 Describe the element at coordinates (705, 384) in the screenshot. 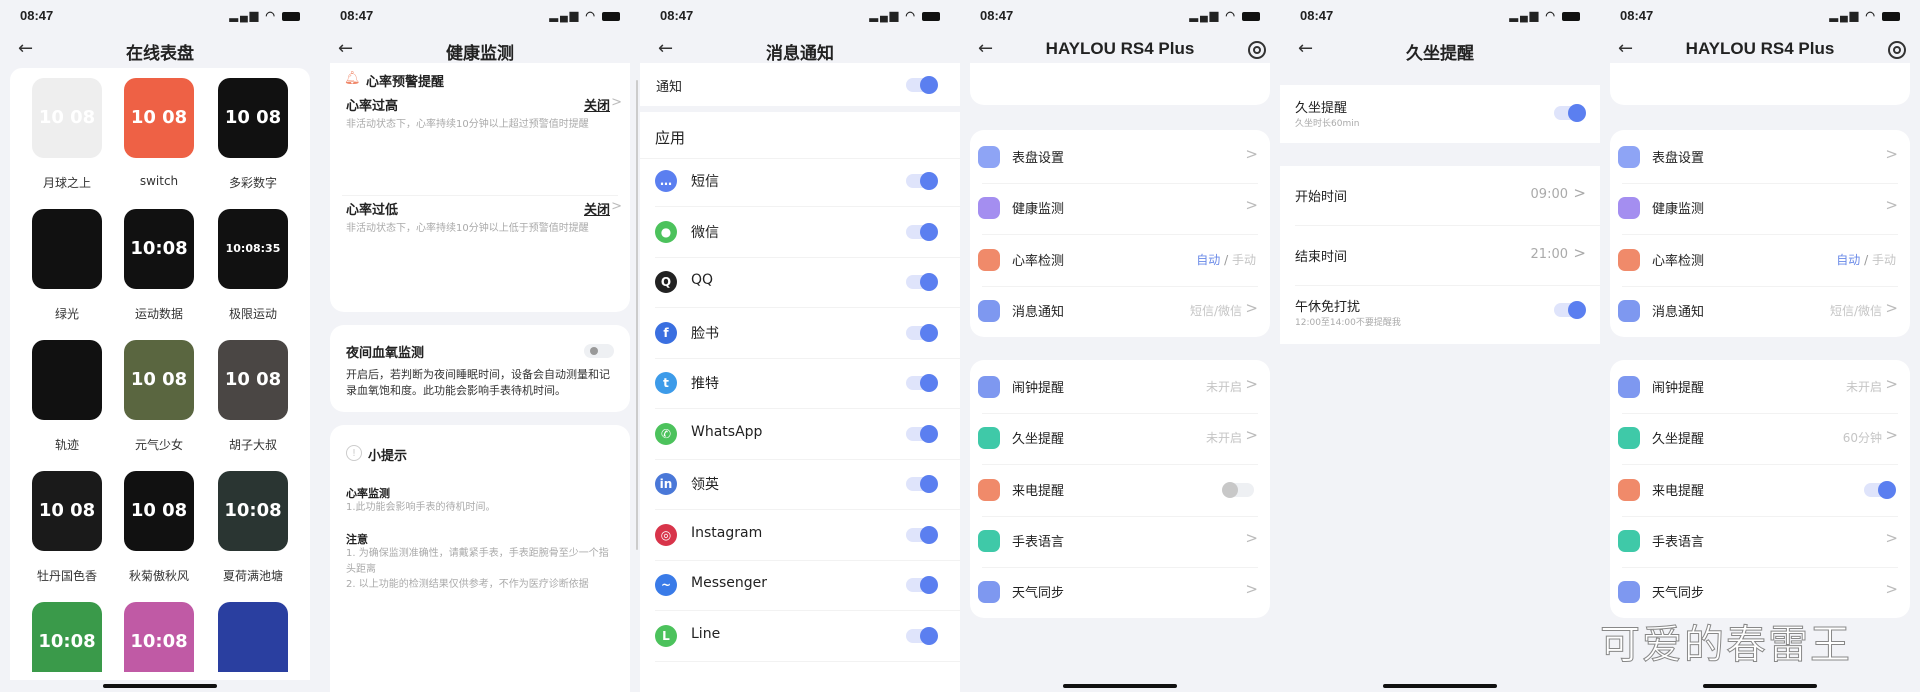

I see `app-name: 推特` at that location.